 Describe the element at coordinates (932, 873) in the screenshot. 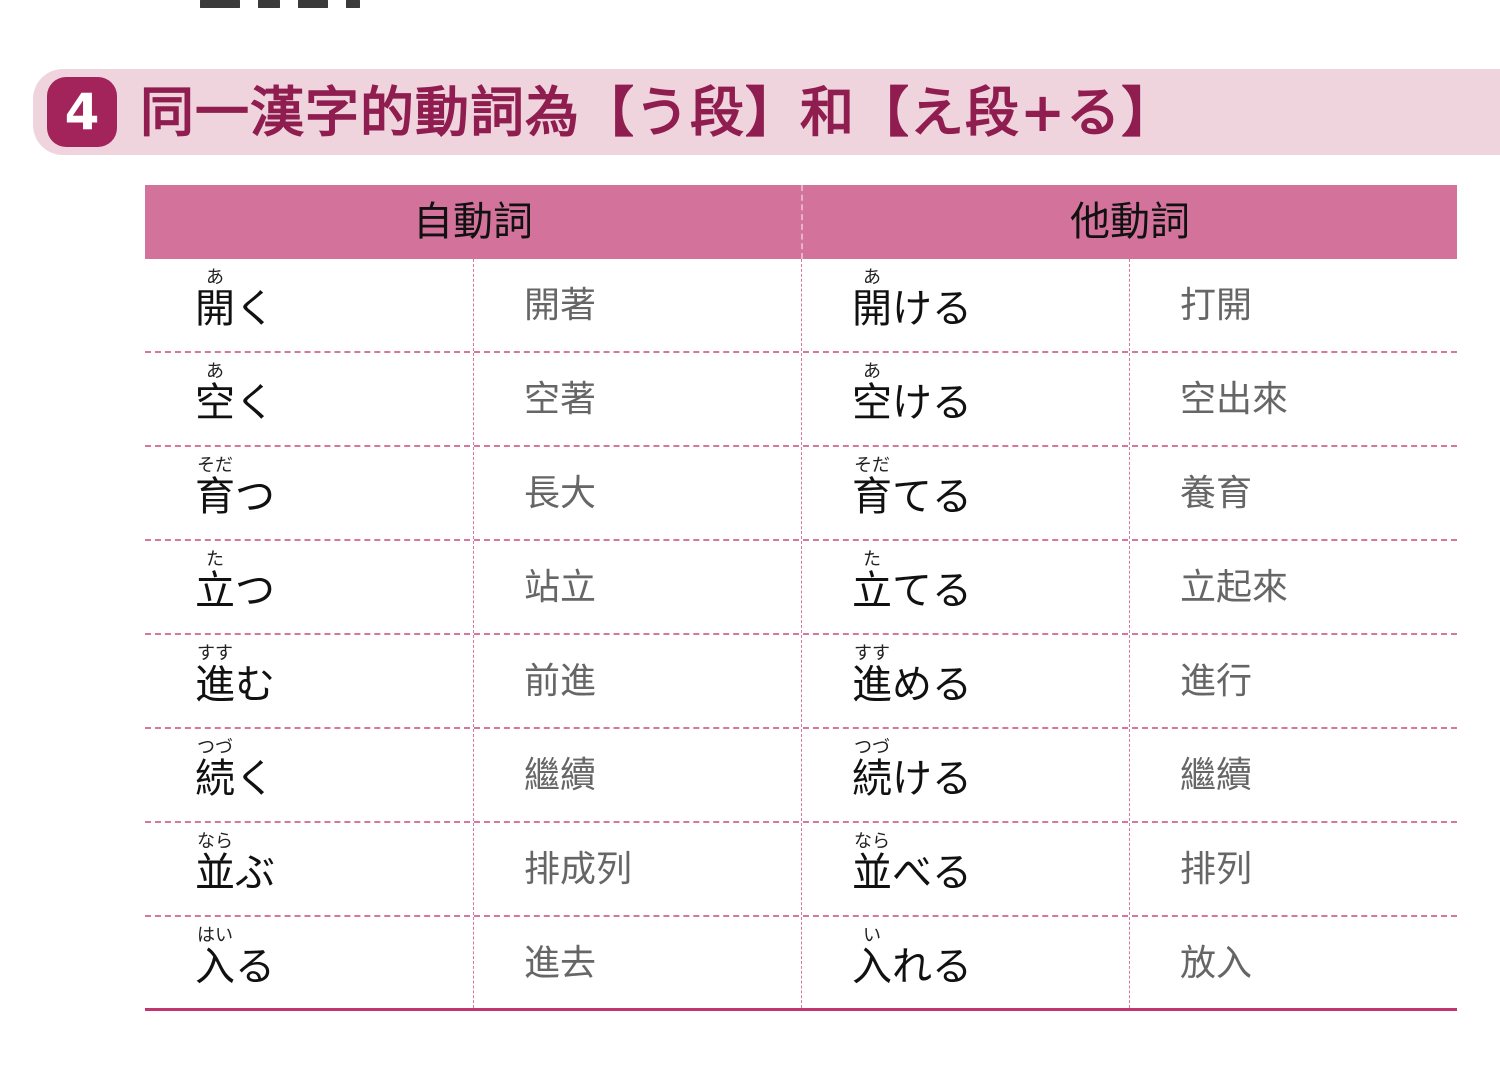

I see `okurigana: べる` at that location.